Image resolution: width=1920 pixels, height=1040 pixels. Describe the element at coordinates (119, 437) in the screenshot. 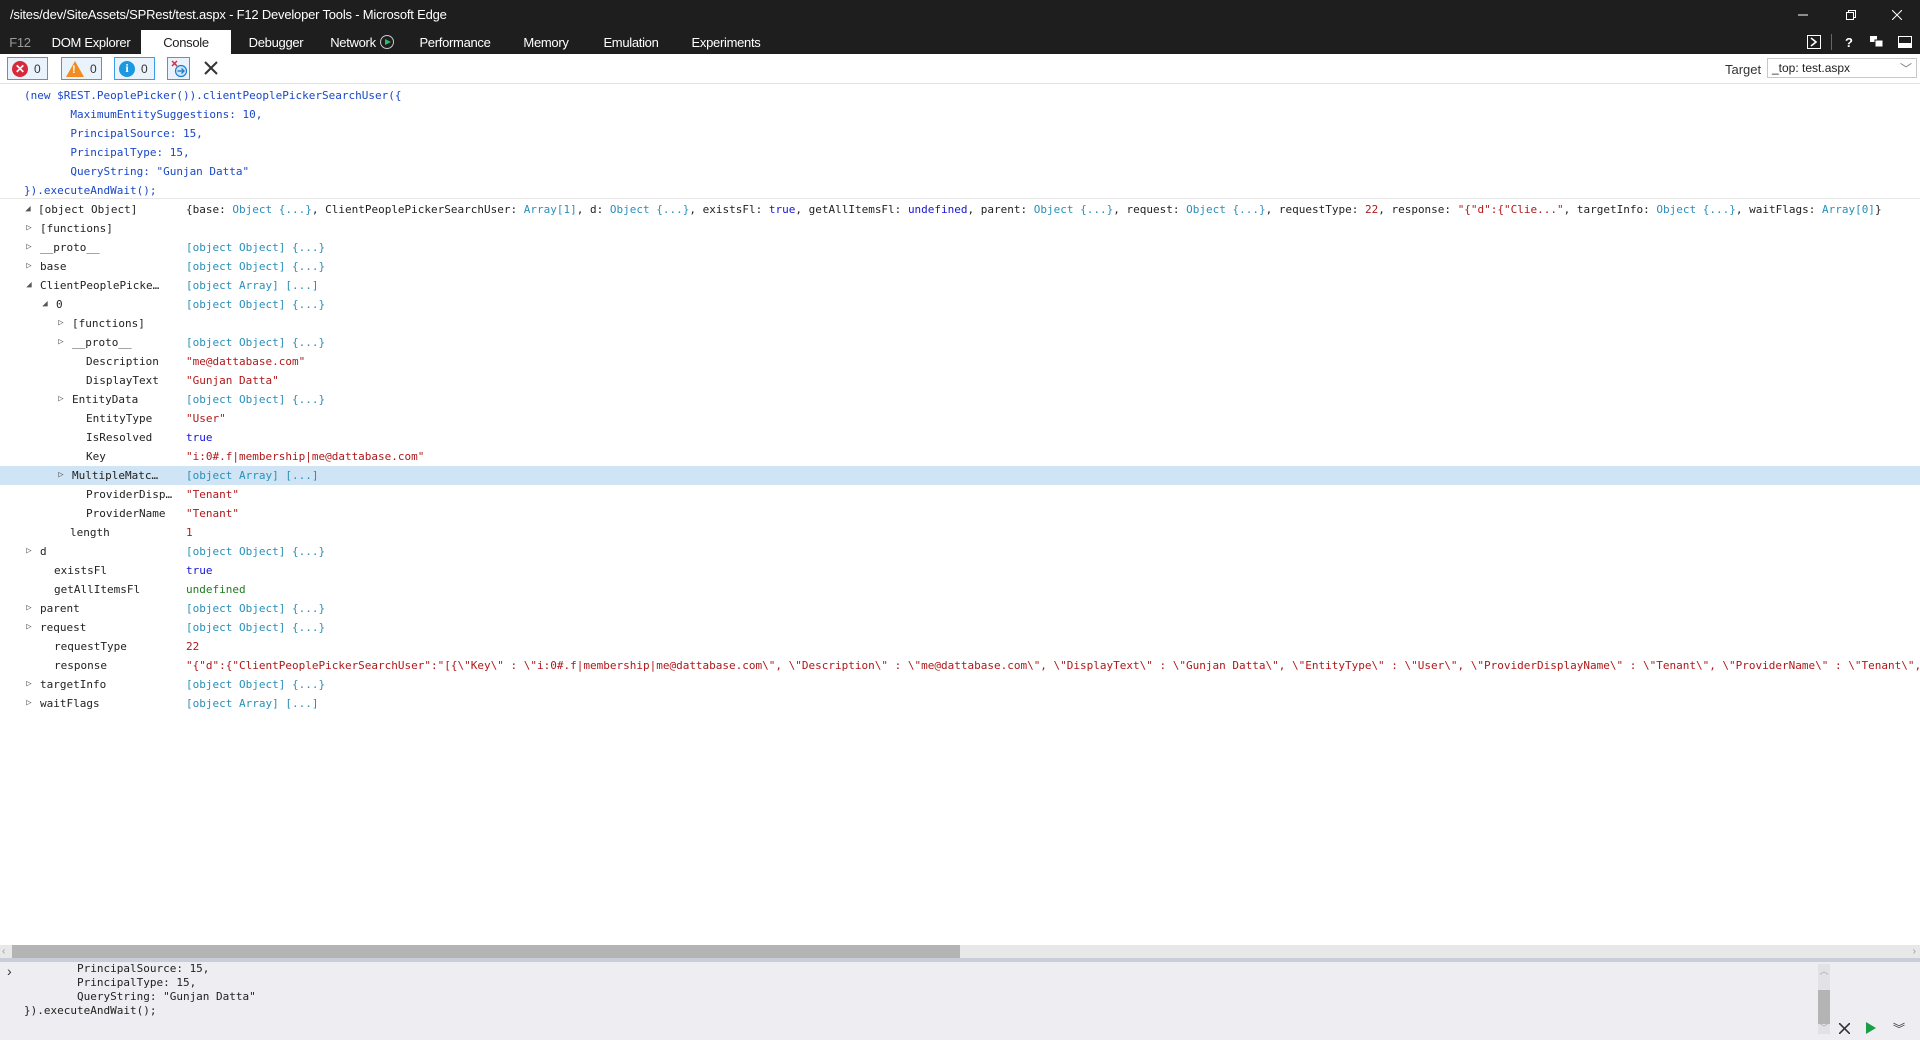

I see `property-key: IsResolved` at that location.